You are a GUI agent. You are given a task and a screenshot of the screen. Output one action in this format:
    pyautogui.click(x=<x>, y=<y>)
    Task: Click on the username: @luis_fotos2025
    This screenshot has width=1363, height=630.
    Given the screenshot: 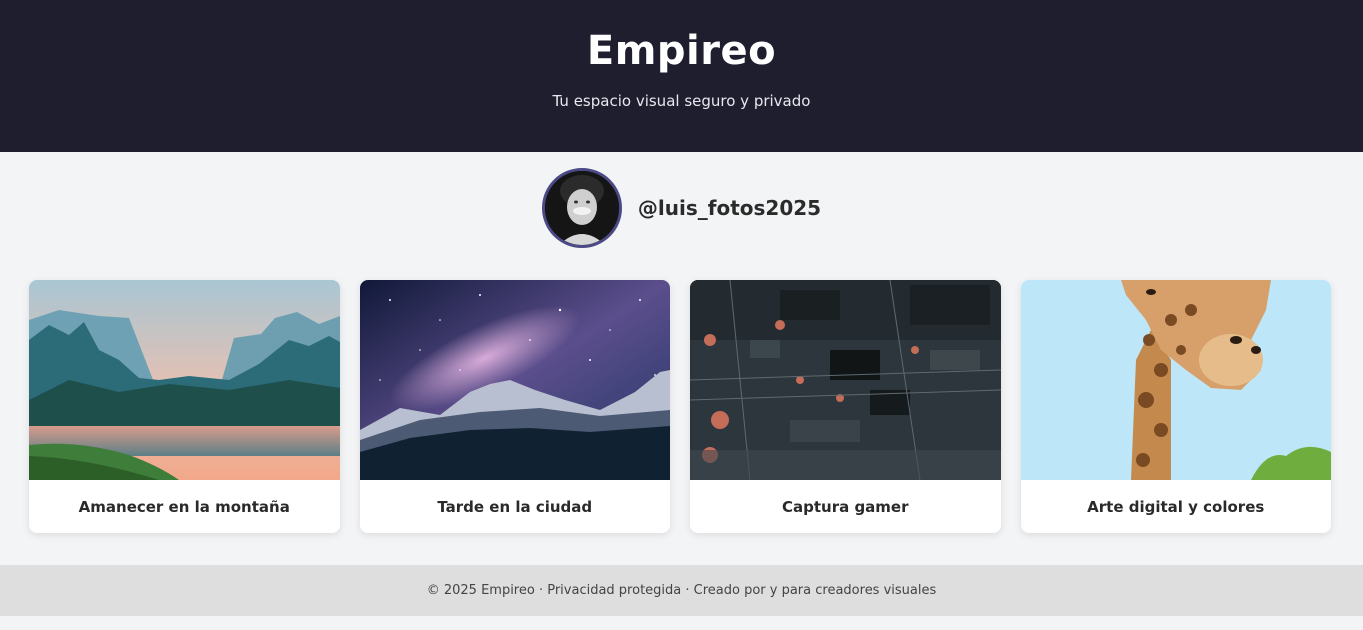 What is the action you would take?
    pyautogui.click(x=729, y=208)
    